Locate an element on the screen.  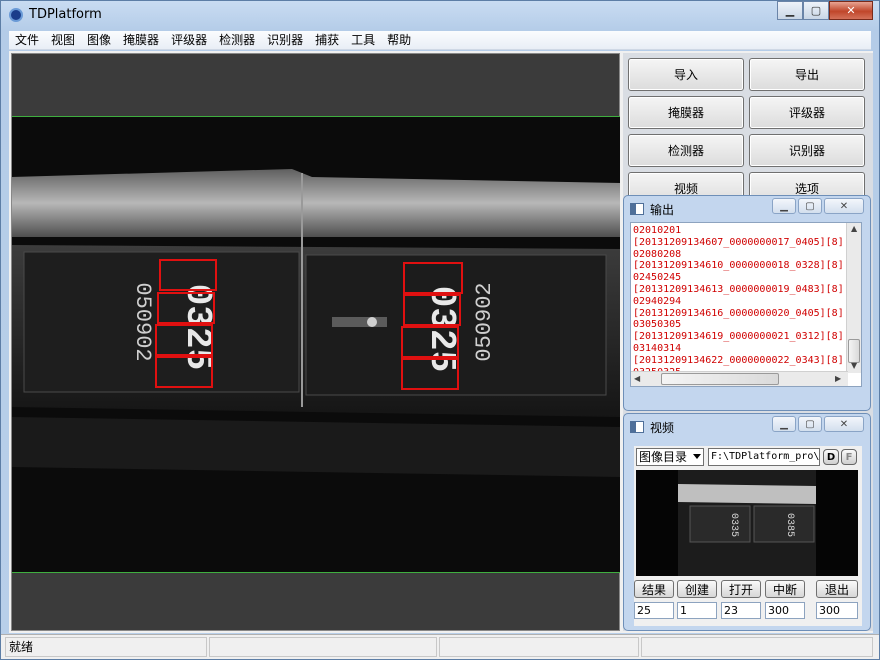
f-button: F is located at coordinates (849, 457).